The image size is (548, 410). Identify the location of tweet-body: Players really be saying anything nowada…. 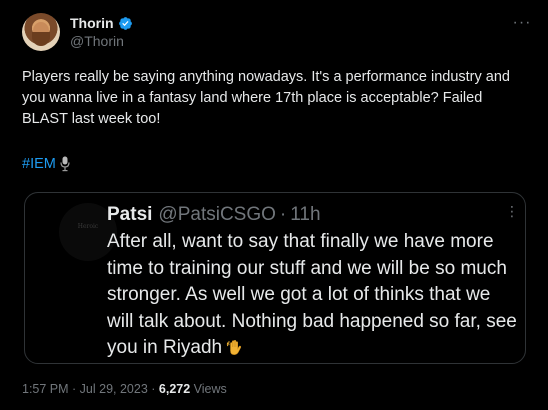
(266, 98).